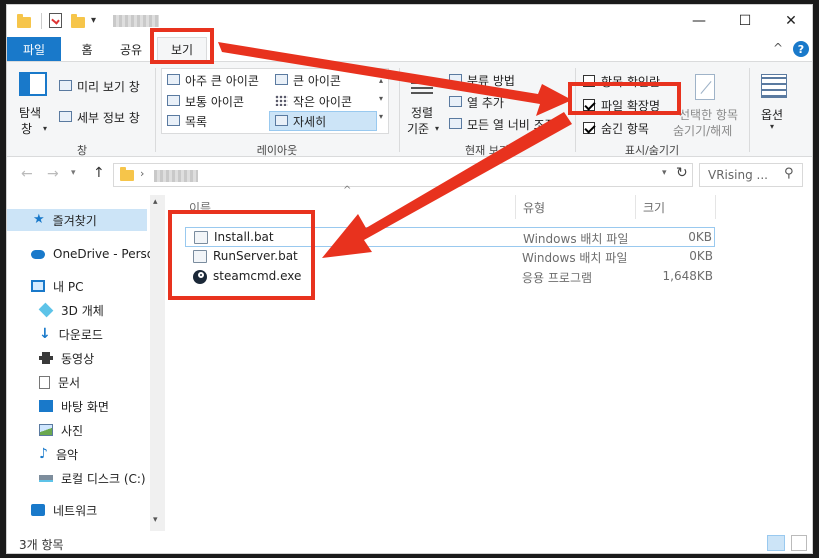 This screenshot has height=558, width=819. What do you see at coordinates (347, 190) in the screenshot?
I see `sort-indicator-icon: ^` at bounding box center [347, 190].